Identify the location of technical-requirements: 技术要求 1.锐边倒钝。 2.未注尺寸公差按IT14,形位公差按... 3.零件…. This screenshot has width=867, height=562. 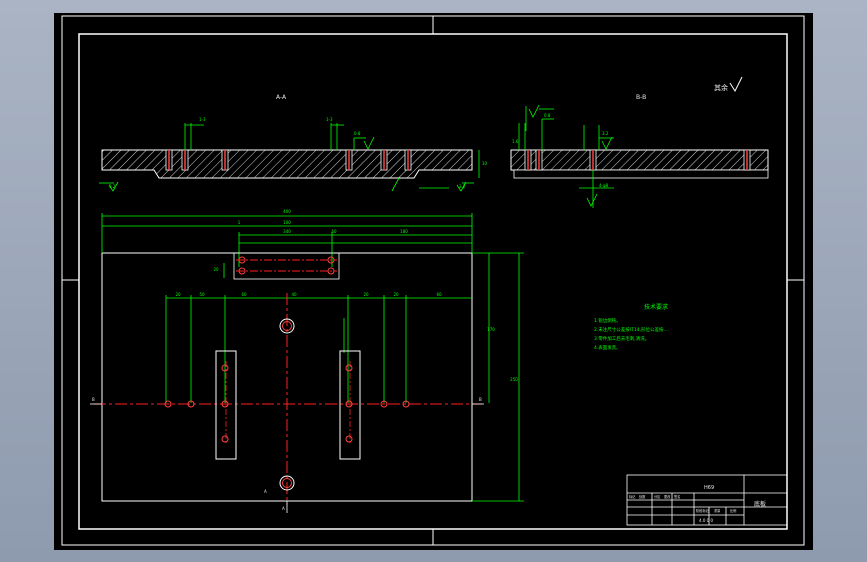
(631, 327).